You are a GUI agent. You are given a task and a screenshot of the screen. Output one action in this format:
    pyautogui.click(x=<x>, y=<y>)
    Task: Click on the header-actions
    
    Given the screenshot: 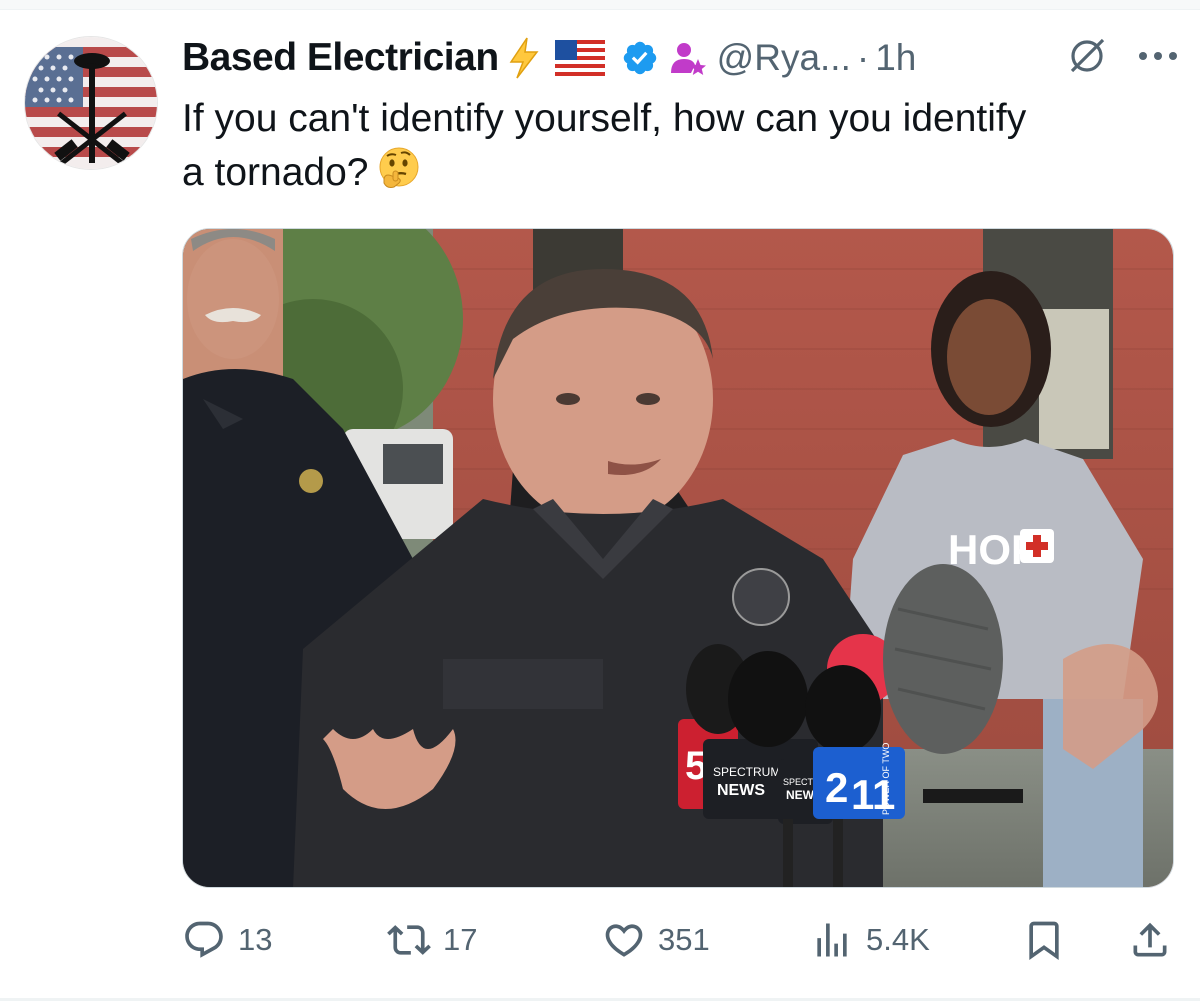 What is the action you would take?
    pyautogui.click(x=1123, y=58)
    